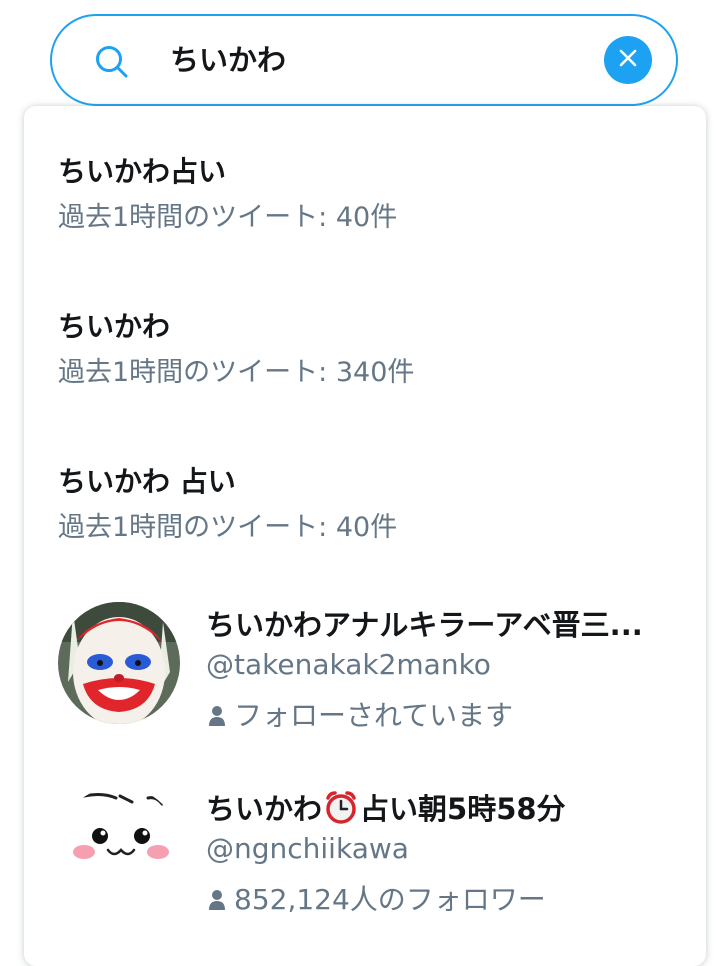  I want to click on close-icon, so click(628, 60).